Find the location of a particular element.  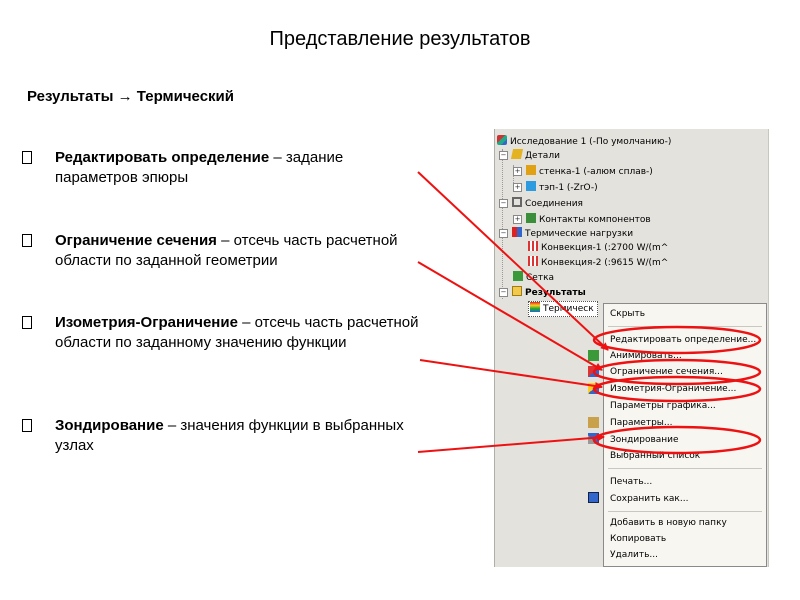

highlight-ellipse-edit-definition is located at coordinates (677, 340).